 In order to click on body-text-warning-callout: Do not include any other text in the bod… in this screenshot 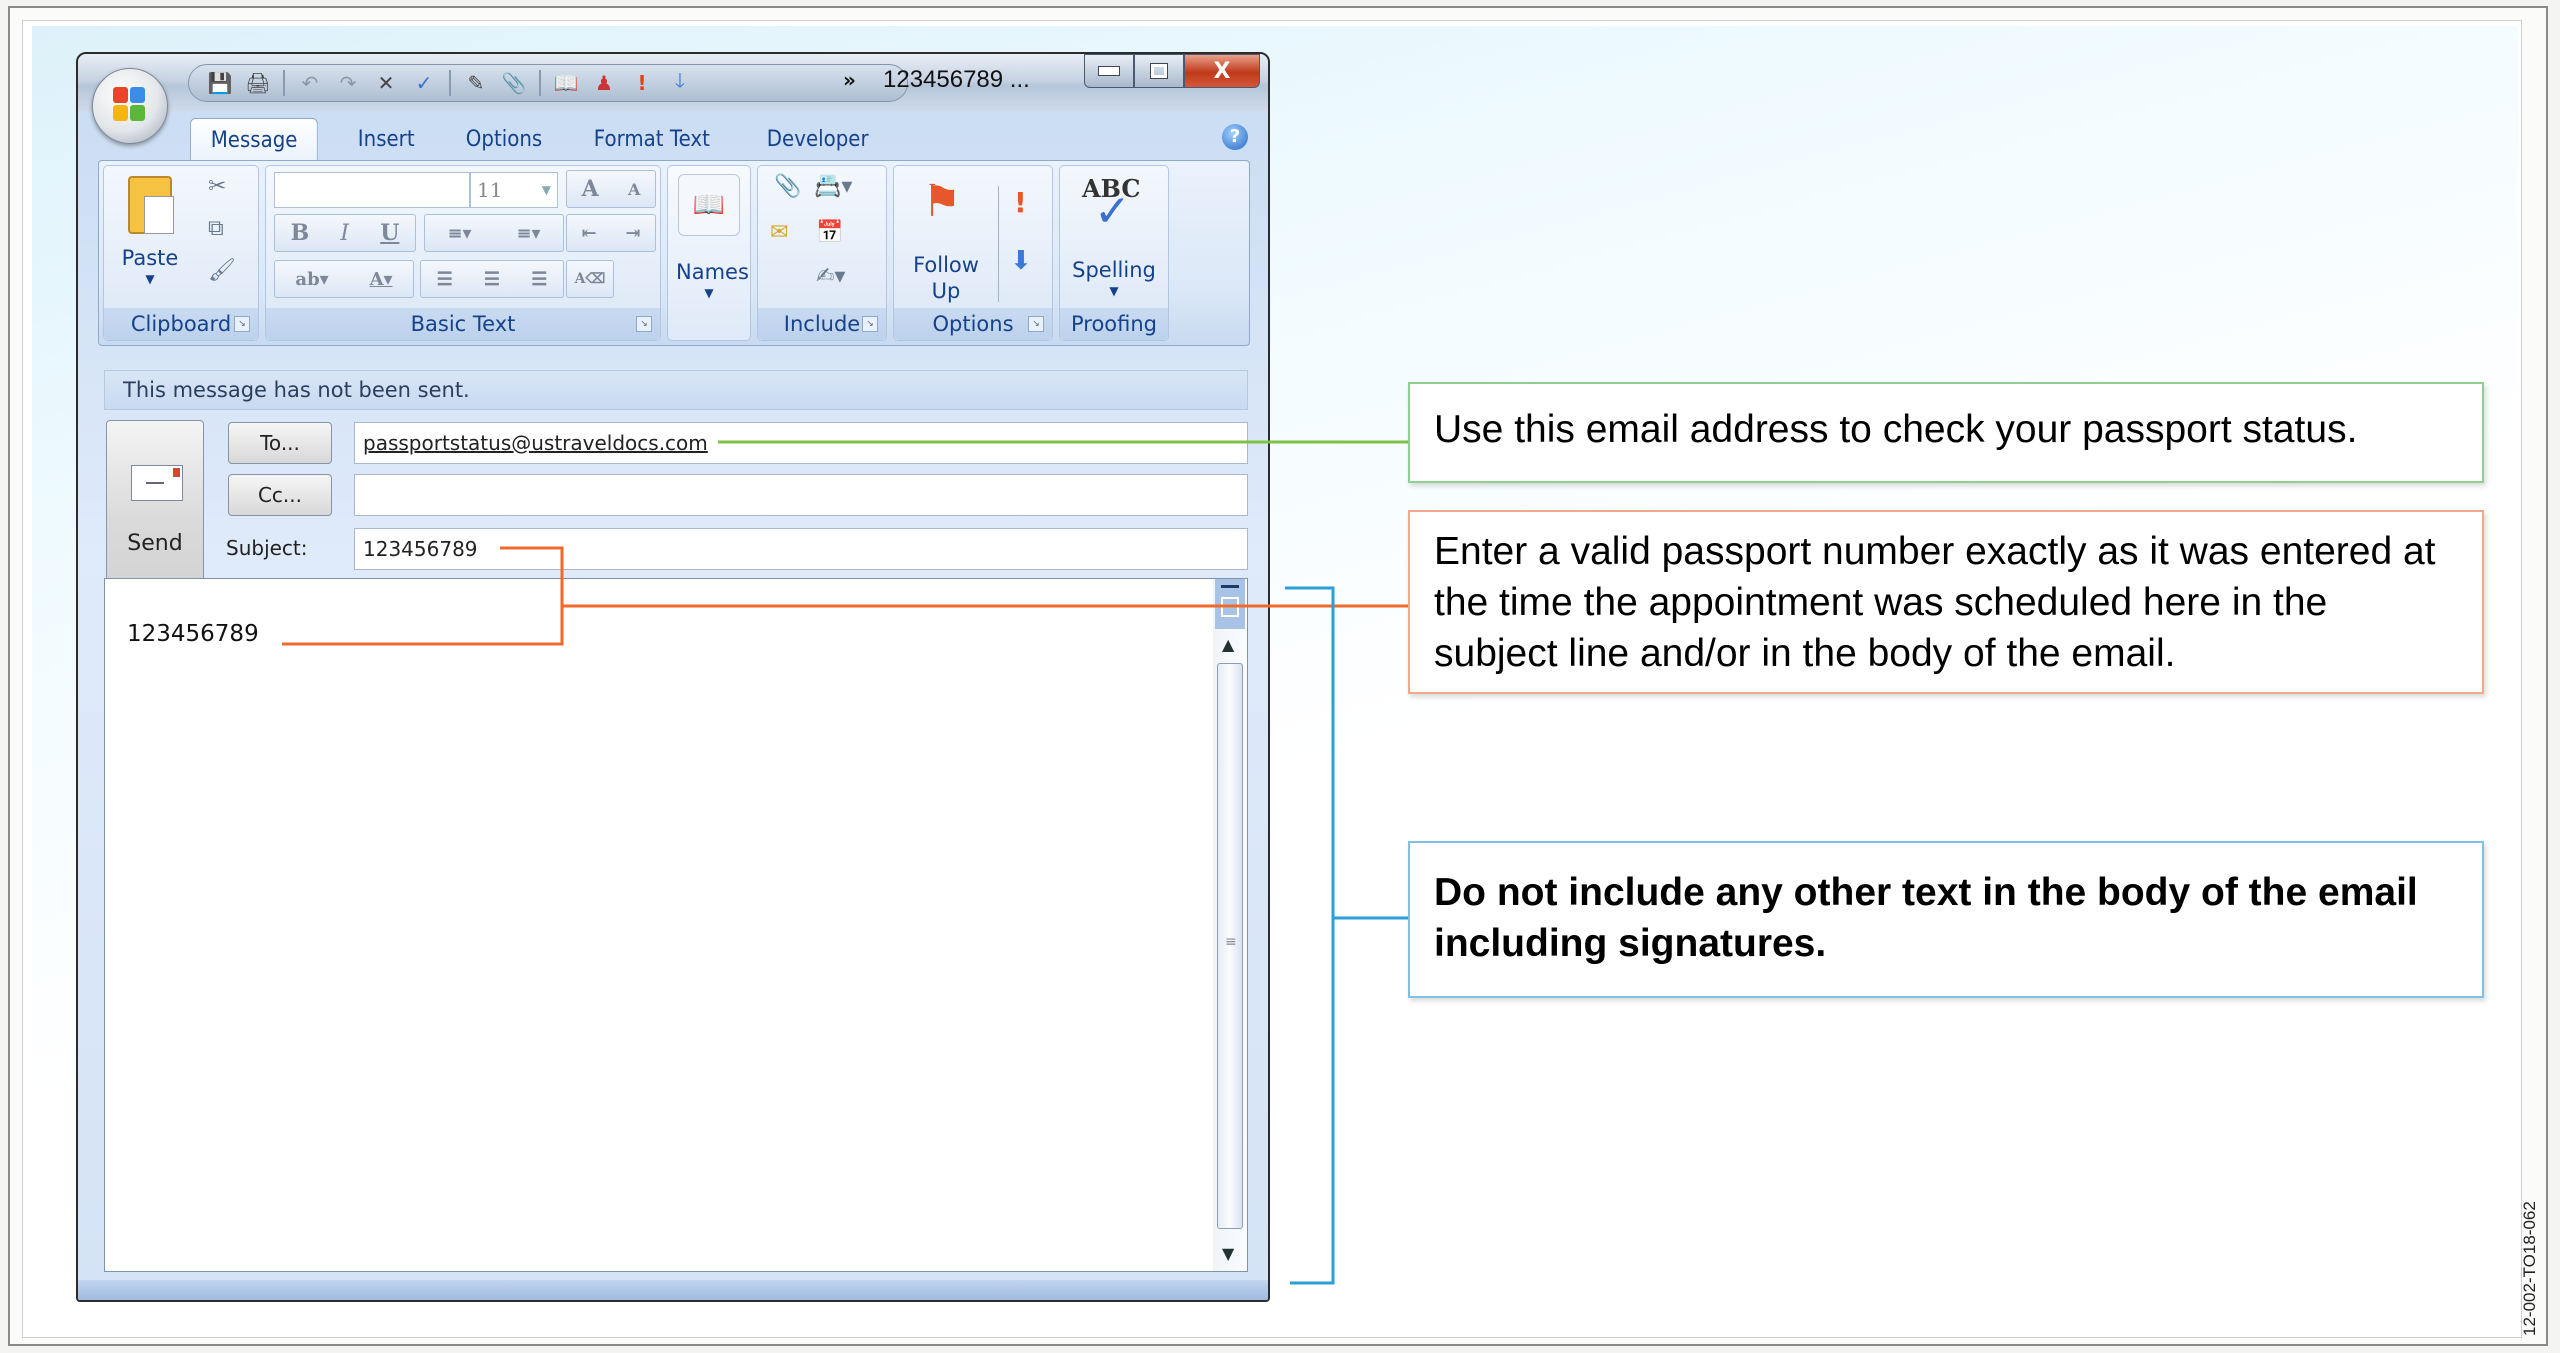, I will do `click(1946, 919)`.